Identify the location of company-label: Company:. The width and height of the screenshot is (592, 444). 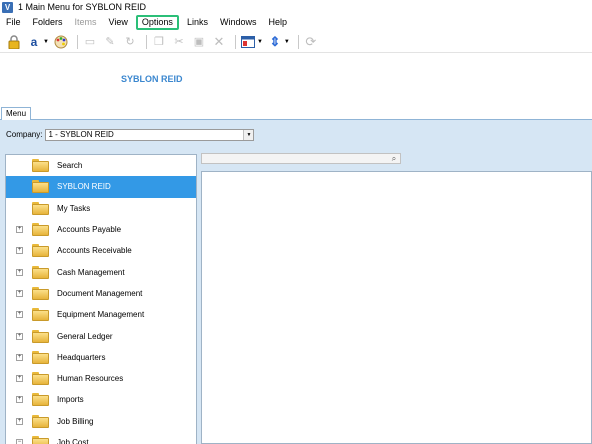
(24, 134).